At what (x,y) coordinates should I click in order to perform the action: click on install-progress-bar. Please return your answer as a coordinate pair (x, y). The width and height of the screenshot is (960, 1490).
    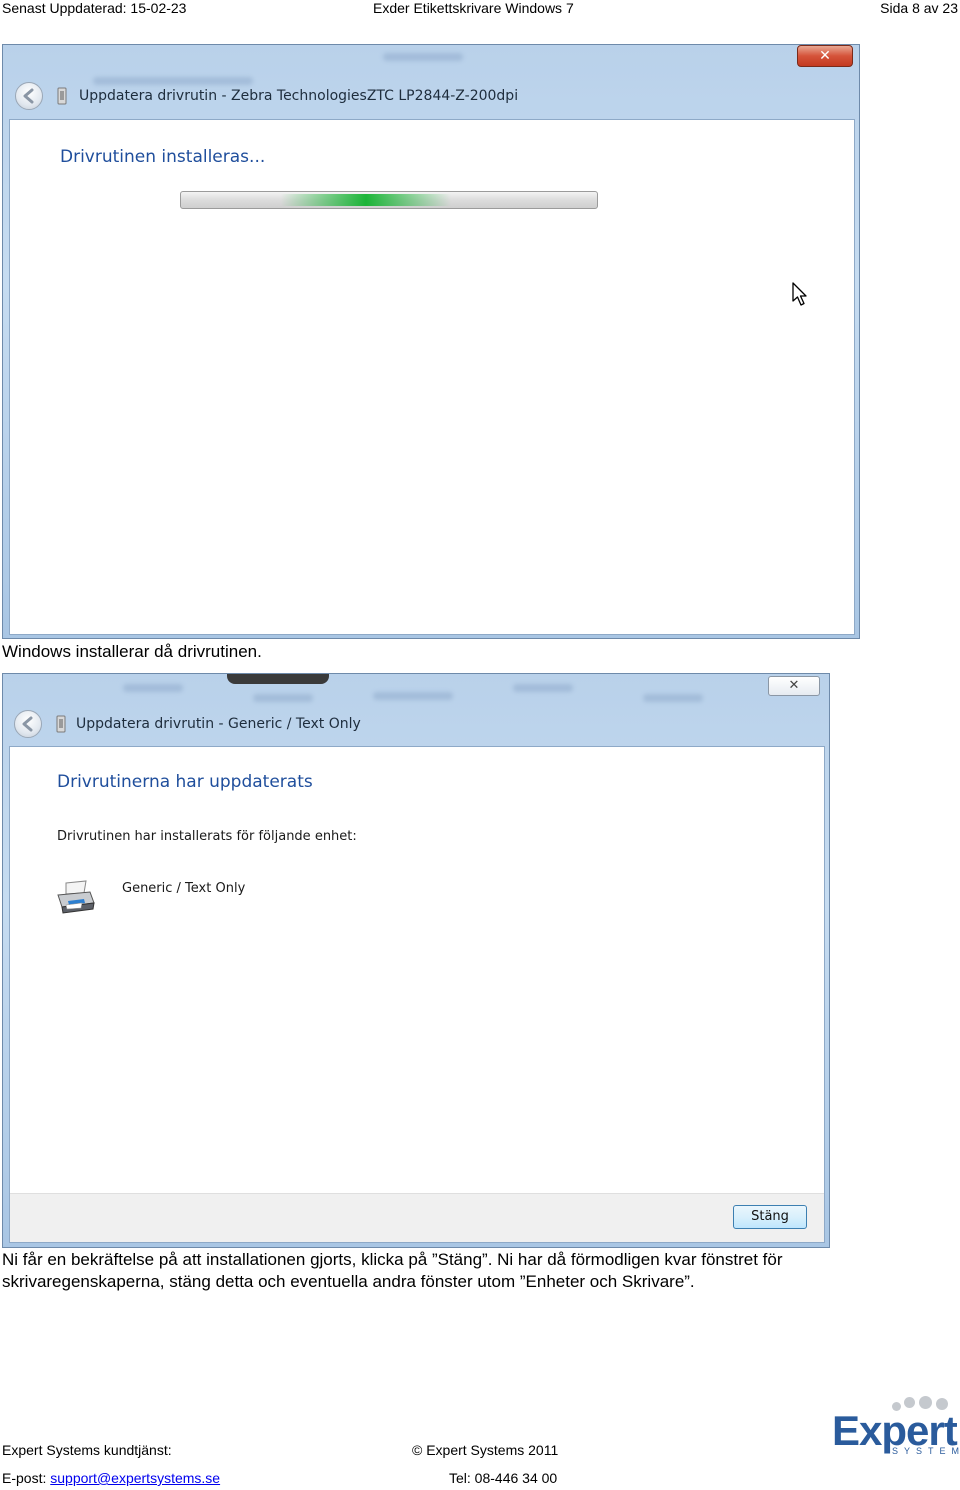
    Looking at the image, I should click on (389, 200).